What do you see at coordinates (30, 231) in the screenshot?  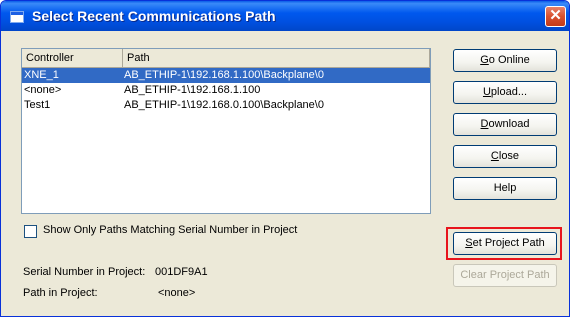 I see `show-only-matching-checkbox` at bounding box center [30, 231].